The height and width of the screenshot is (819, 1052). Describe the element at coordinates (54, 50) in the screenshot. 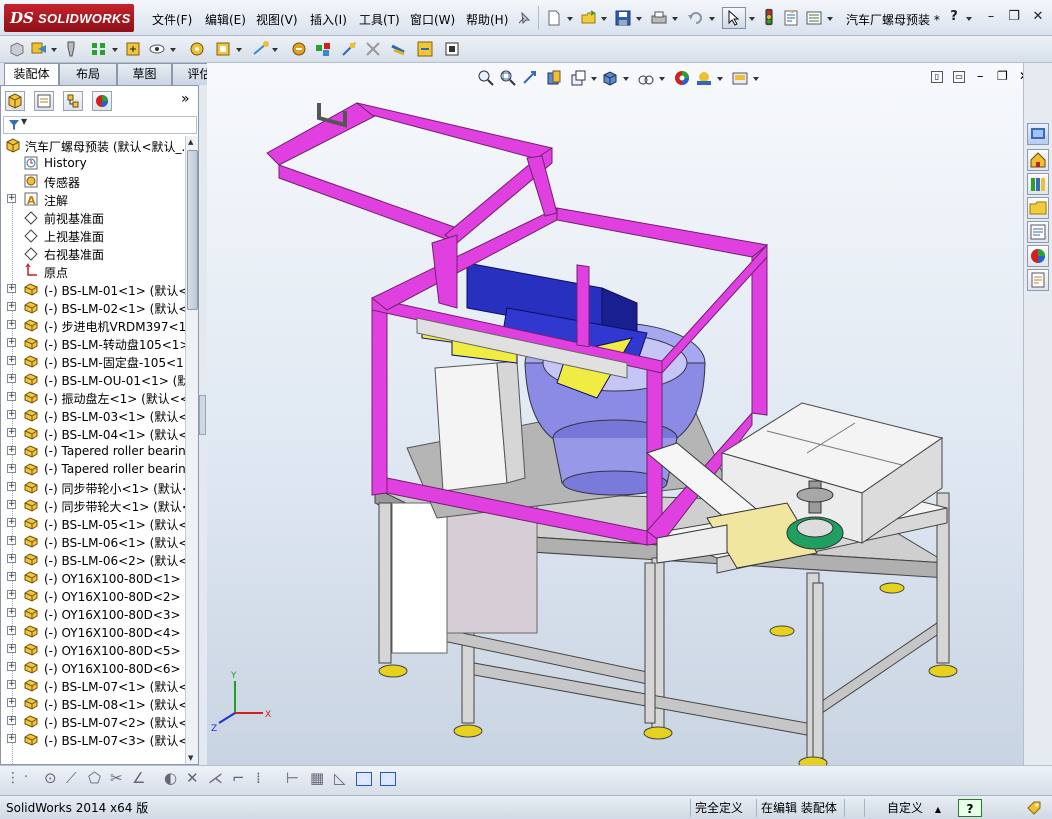

I see `mate-dropdown-icon` at that location.